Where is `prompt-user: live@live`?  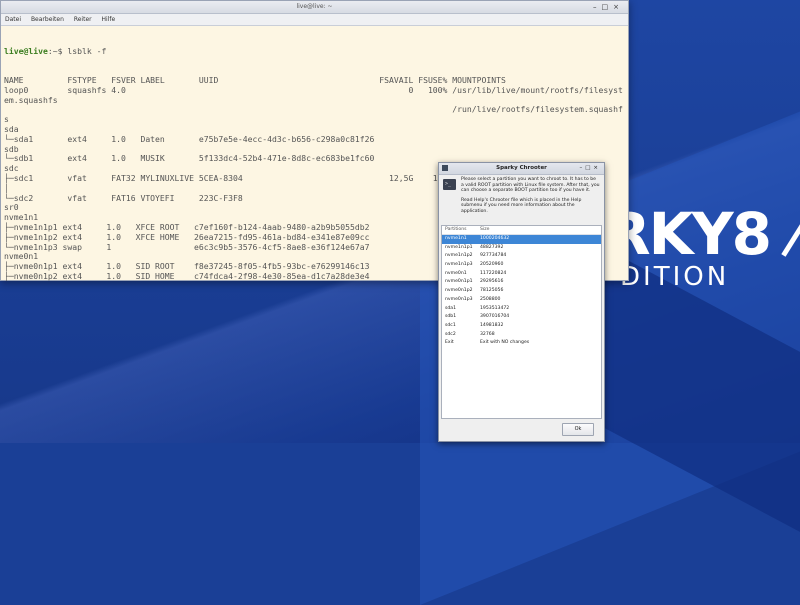 prompt-user: live@live is located at coordinates (26, 50).